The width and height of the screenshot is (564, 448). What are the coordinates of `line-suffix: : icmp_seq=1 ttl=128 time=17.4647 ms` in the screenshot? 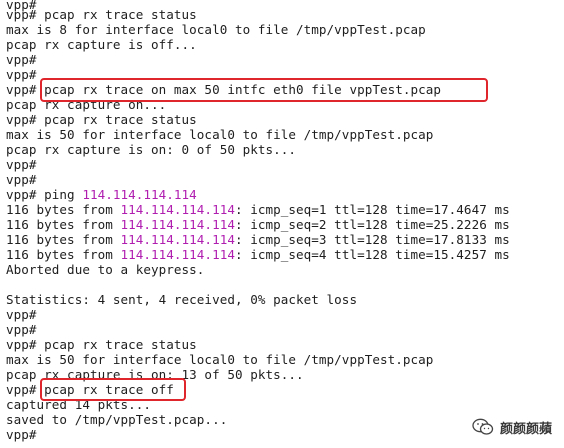 It's located at (372, 209).